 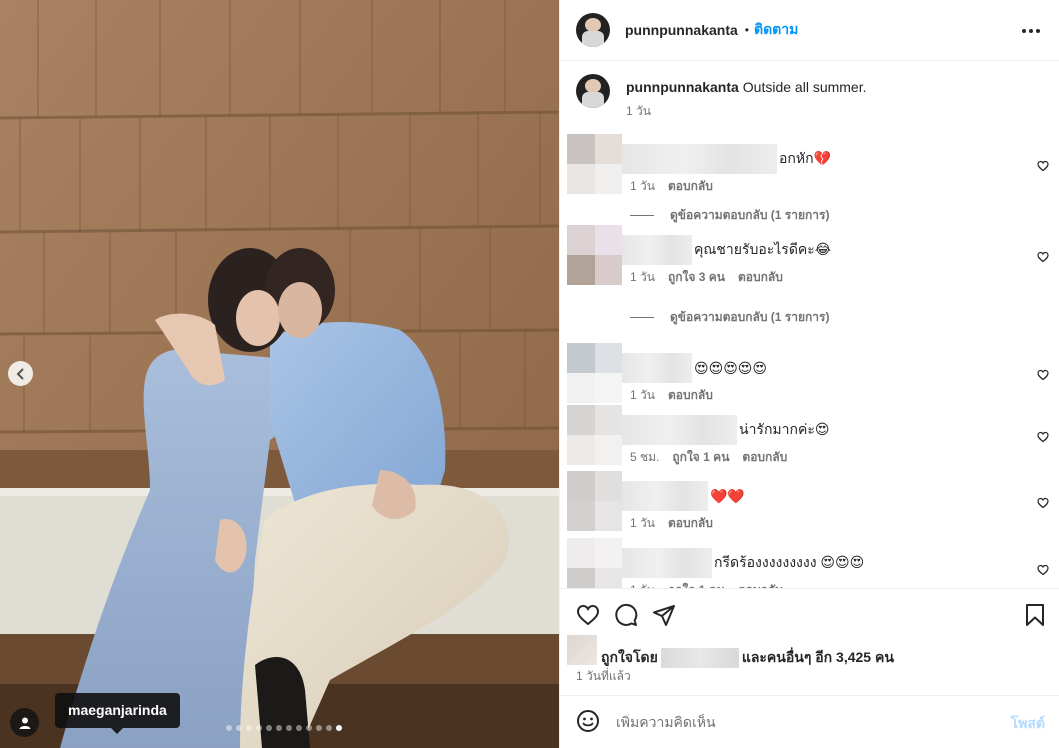 I want to click on liked-by-username-blurred, so click(x=699, y=658).